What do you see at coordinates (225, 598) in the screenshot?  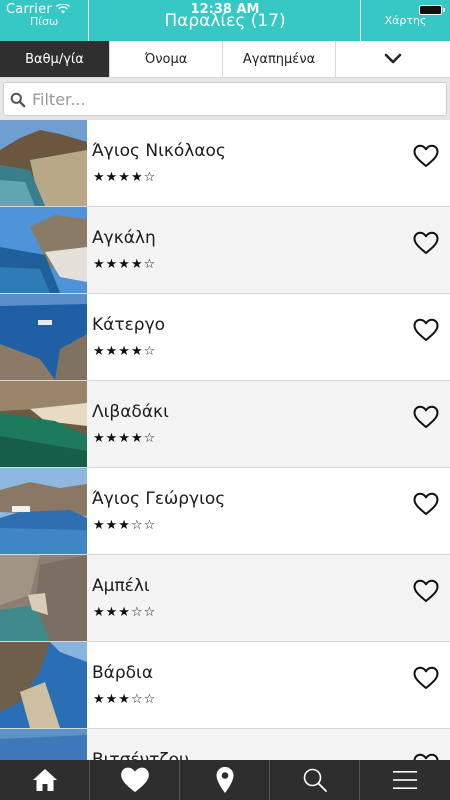 I see `list-item: Αμπέλι ★★★☆☆` at bounding box center [225, 598].